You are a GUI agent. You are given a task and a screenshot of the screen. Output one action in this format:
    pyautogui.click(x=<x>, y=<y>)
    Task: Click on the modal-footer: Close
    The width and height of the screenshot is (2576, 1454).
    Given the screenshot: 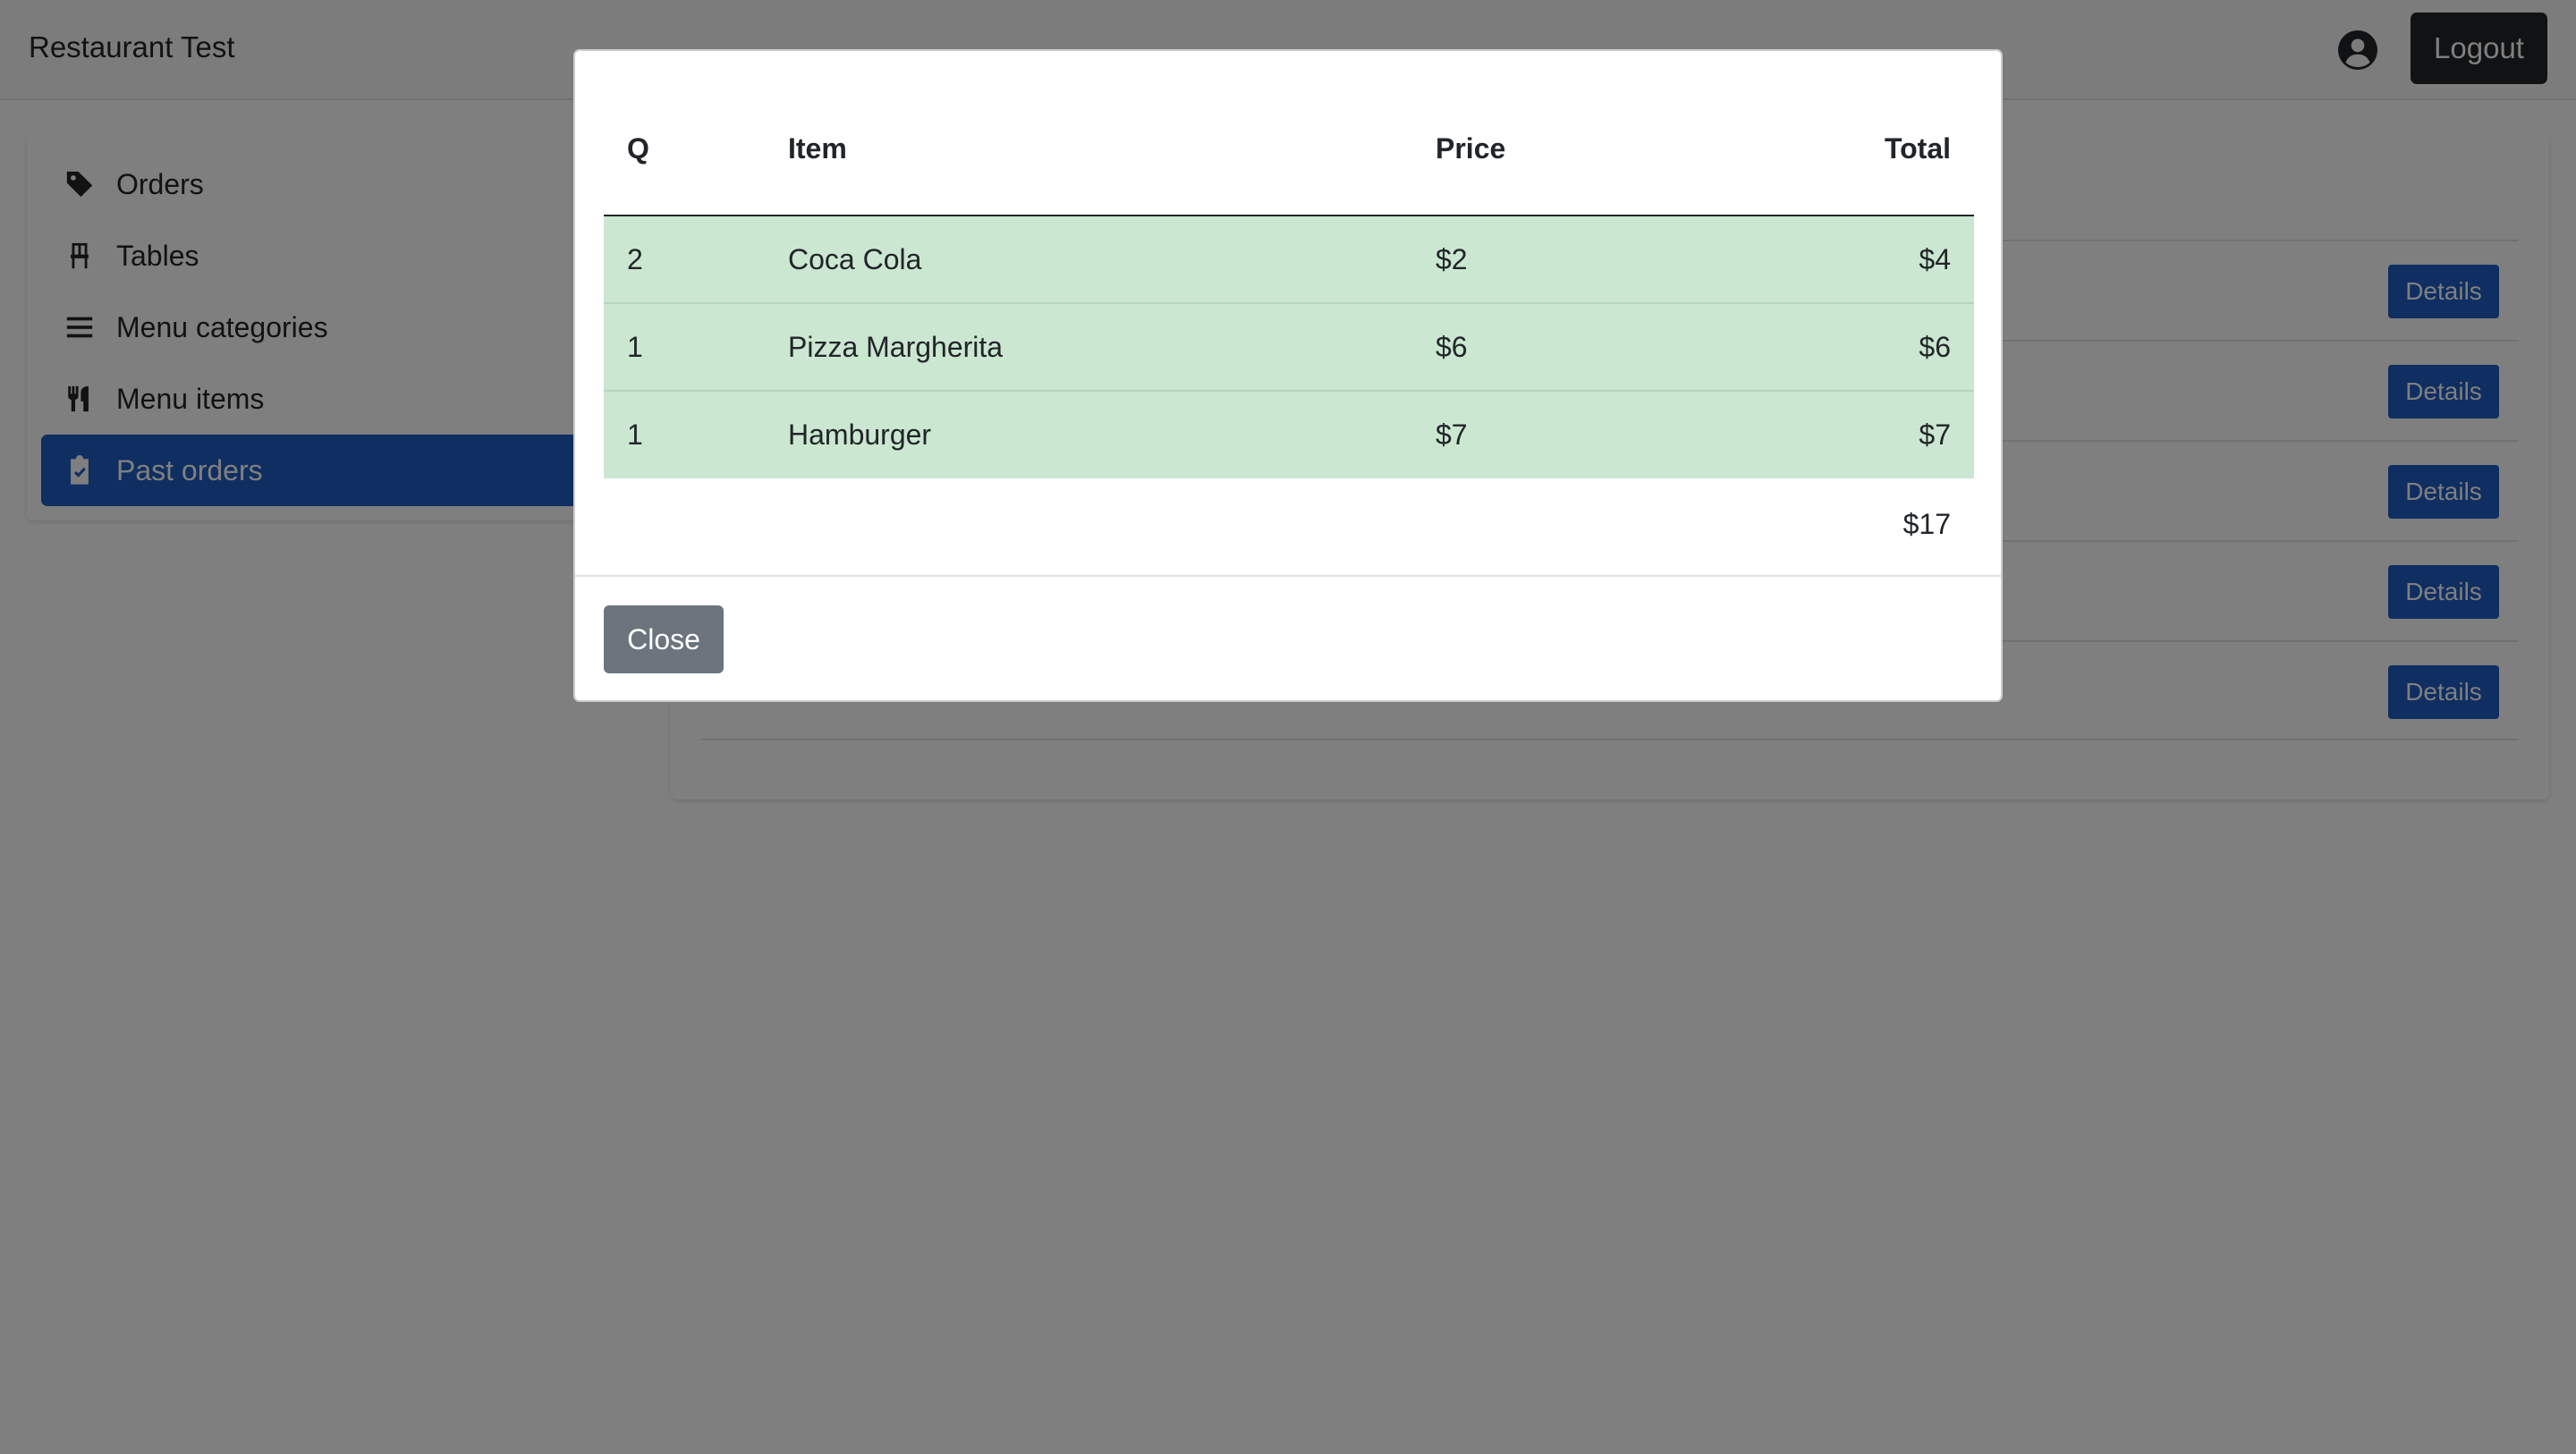 What is the action you would take?
    pyautogui.click(x=1288, y=639)
    